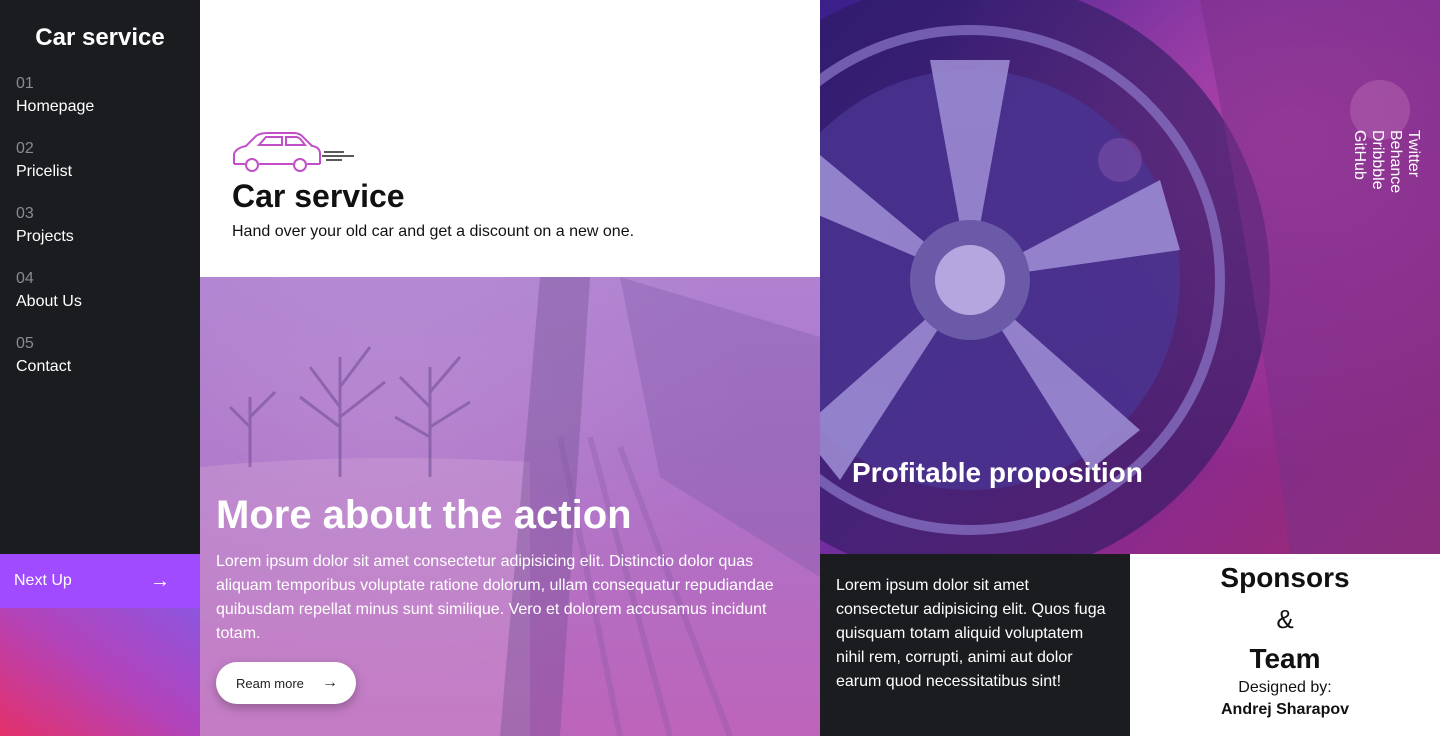 The image size is (1440, 736). What do you see at coordinates (1413, 161) in the screenshot?
I see `social-link-twitter: Twitter` at bounding box center [1413, 161].